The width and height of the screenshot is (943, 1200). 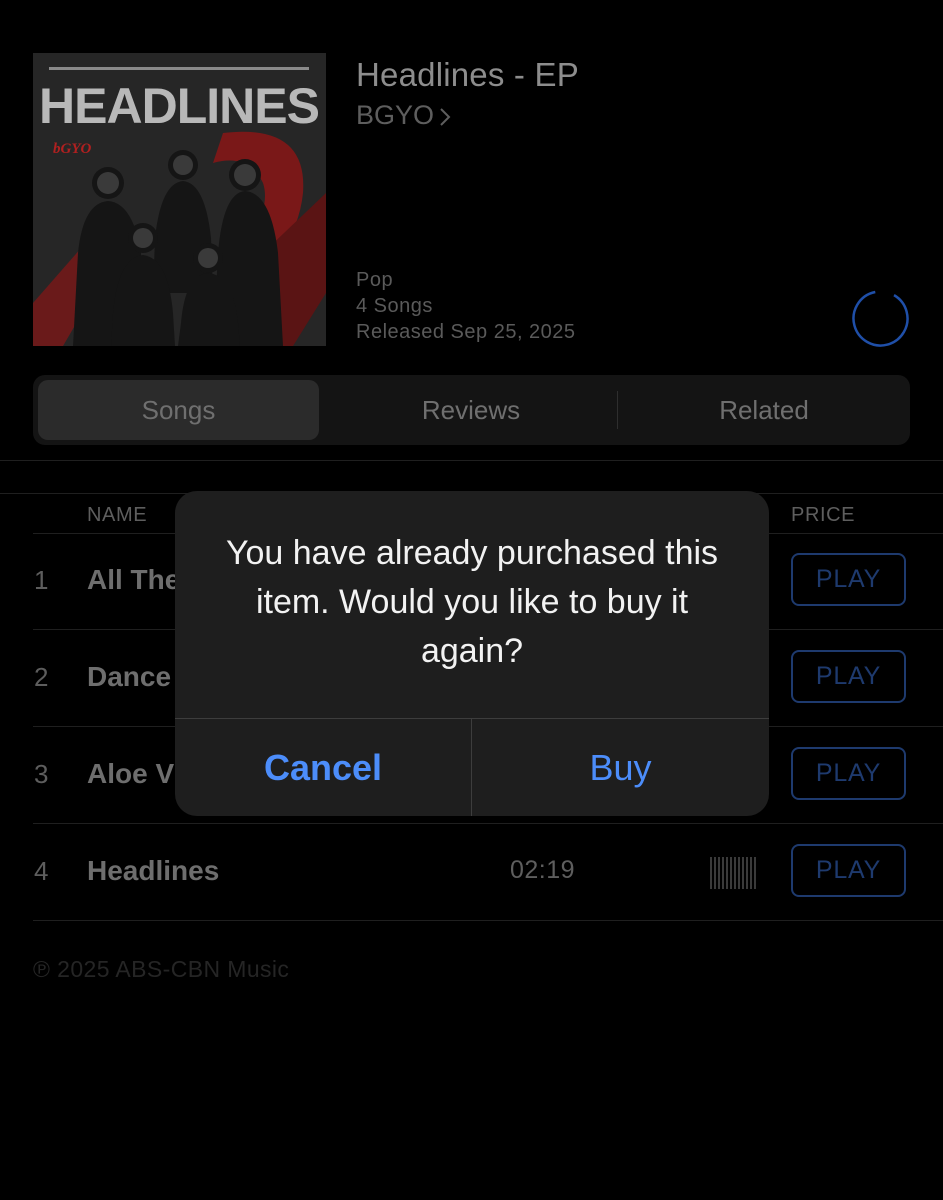 What do you see at coordinates (41, 871) in the screenshot?
I see `track-number: 4` at bounding box center [41, 871].